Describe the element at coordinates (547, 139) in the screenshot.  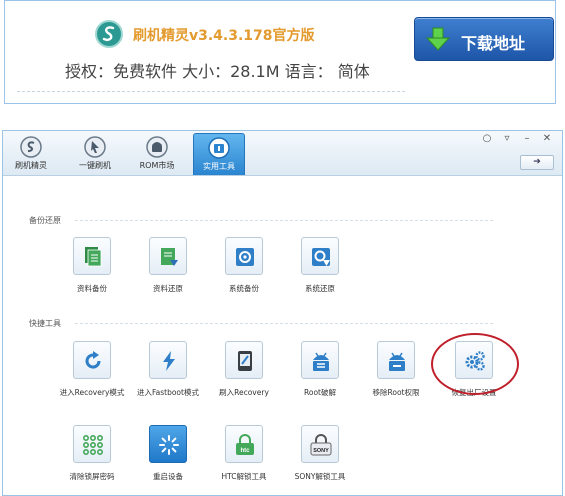
I see `close-icon: ✕` at that location.